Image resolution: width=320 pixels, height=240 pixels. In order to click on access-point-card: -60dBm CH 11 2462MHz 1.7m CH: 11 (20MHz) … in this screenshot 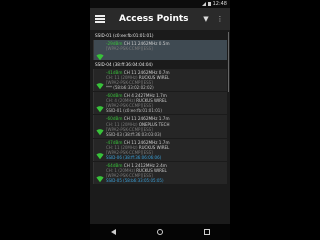, I will do `click(160, 126)`.